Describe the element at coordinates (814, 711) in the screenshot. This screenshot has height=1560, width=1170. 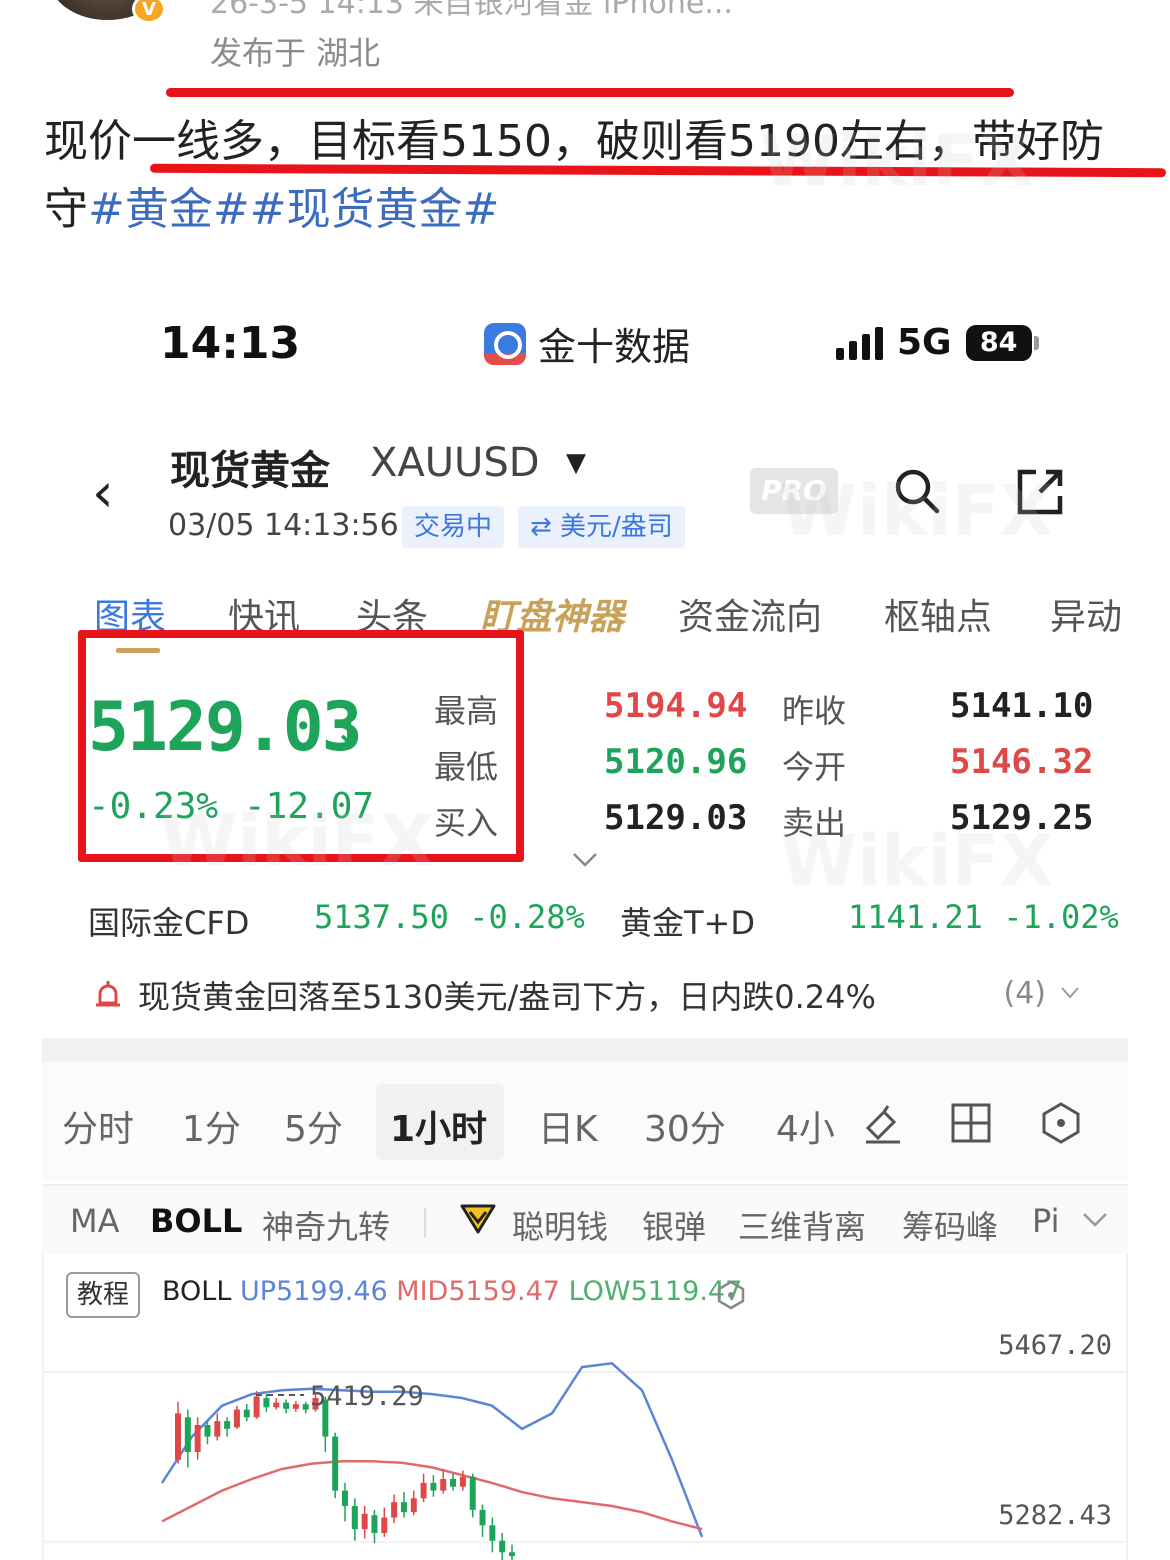
I see `label-prev-close: 昨收` at that location.